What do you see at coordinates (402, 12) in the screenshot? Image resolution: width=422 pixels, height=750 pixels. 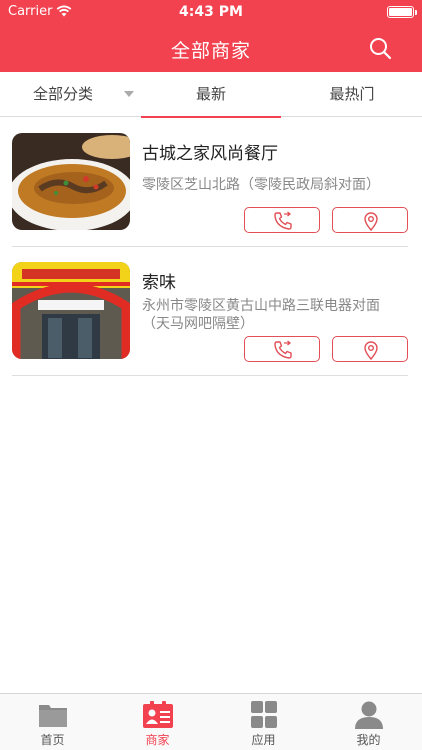 I see `battery-icon` at bounding box center [402, 12].